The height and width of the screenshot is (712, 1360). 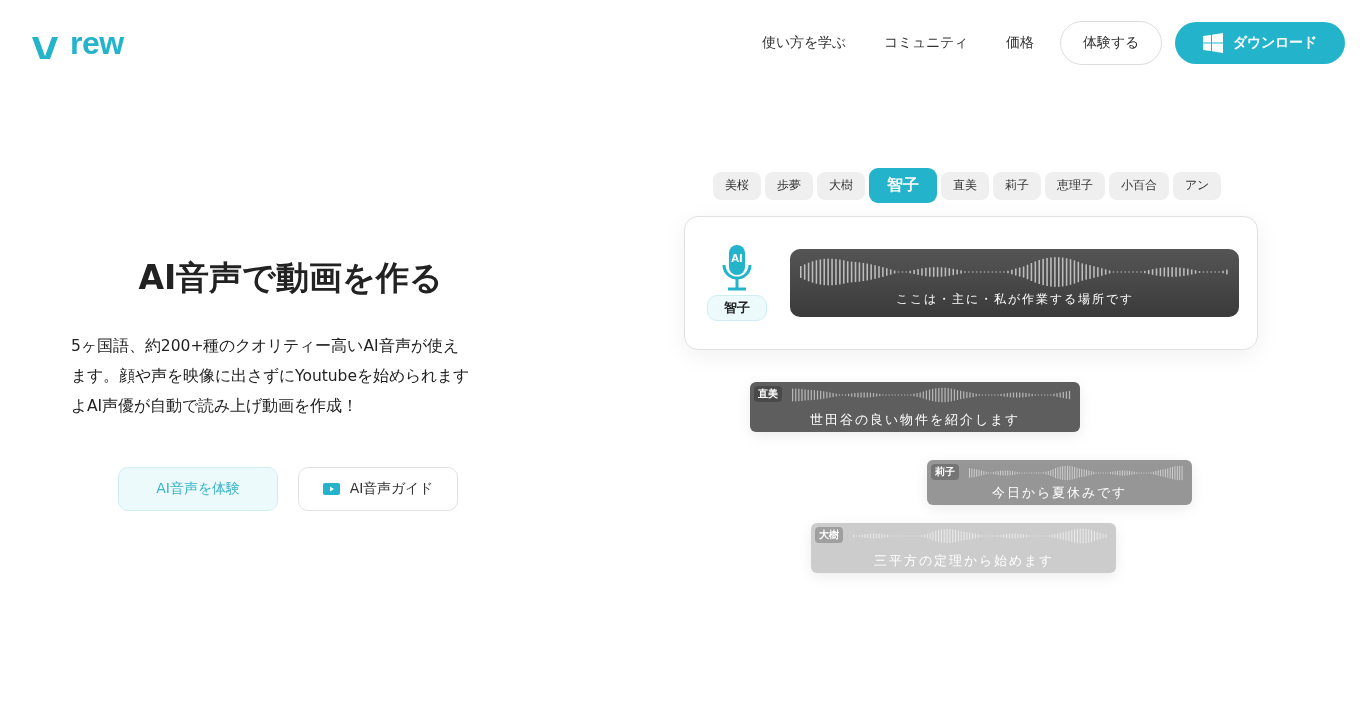 What do you see at coordinates (737, 258) in the screenshot?
I see `mic-label: AI` at bounding box center [737, 258].